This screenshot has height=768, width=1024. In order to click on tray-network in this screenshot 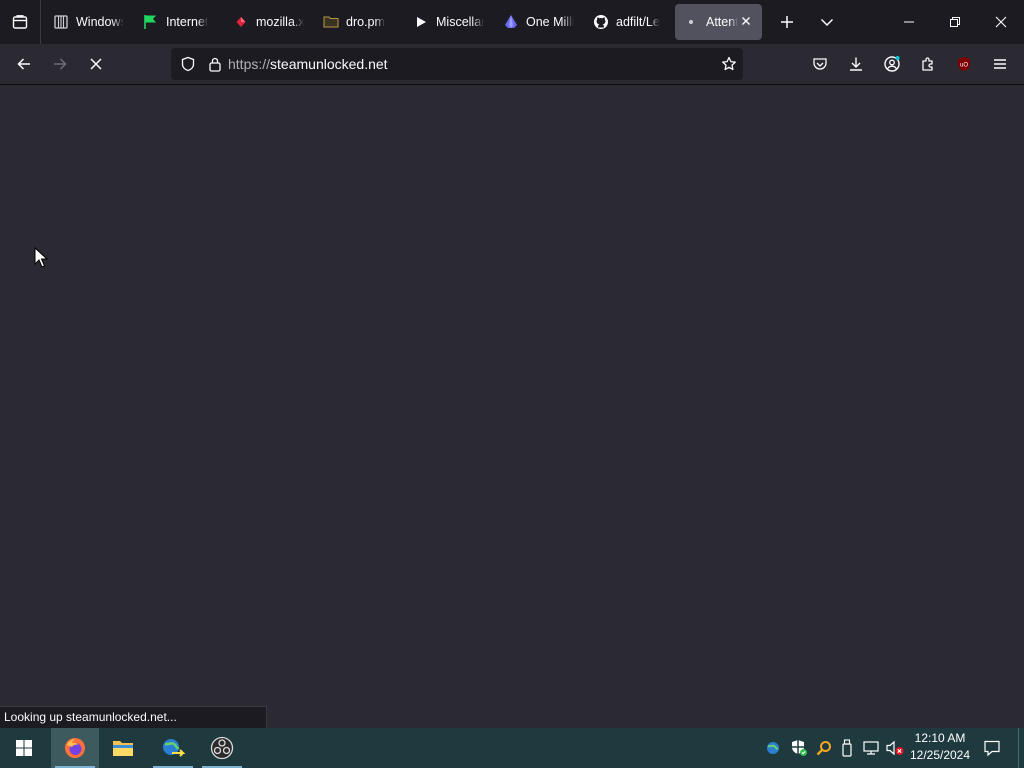, I will do `click(871, 748)`.